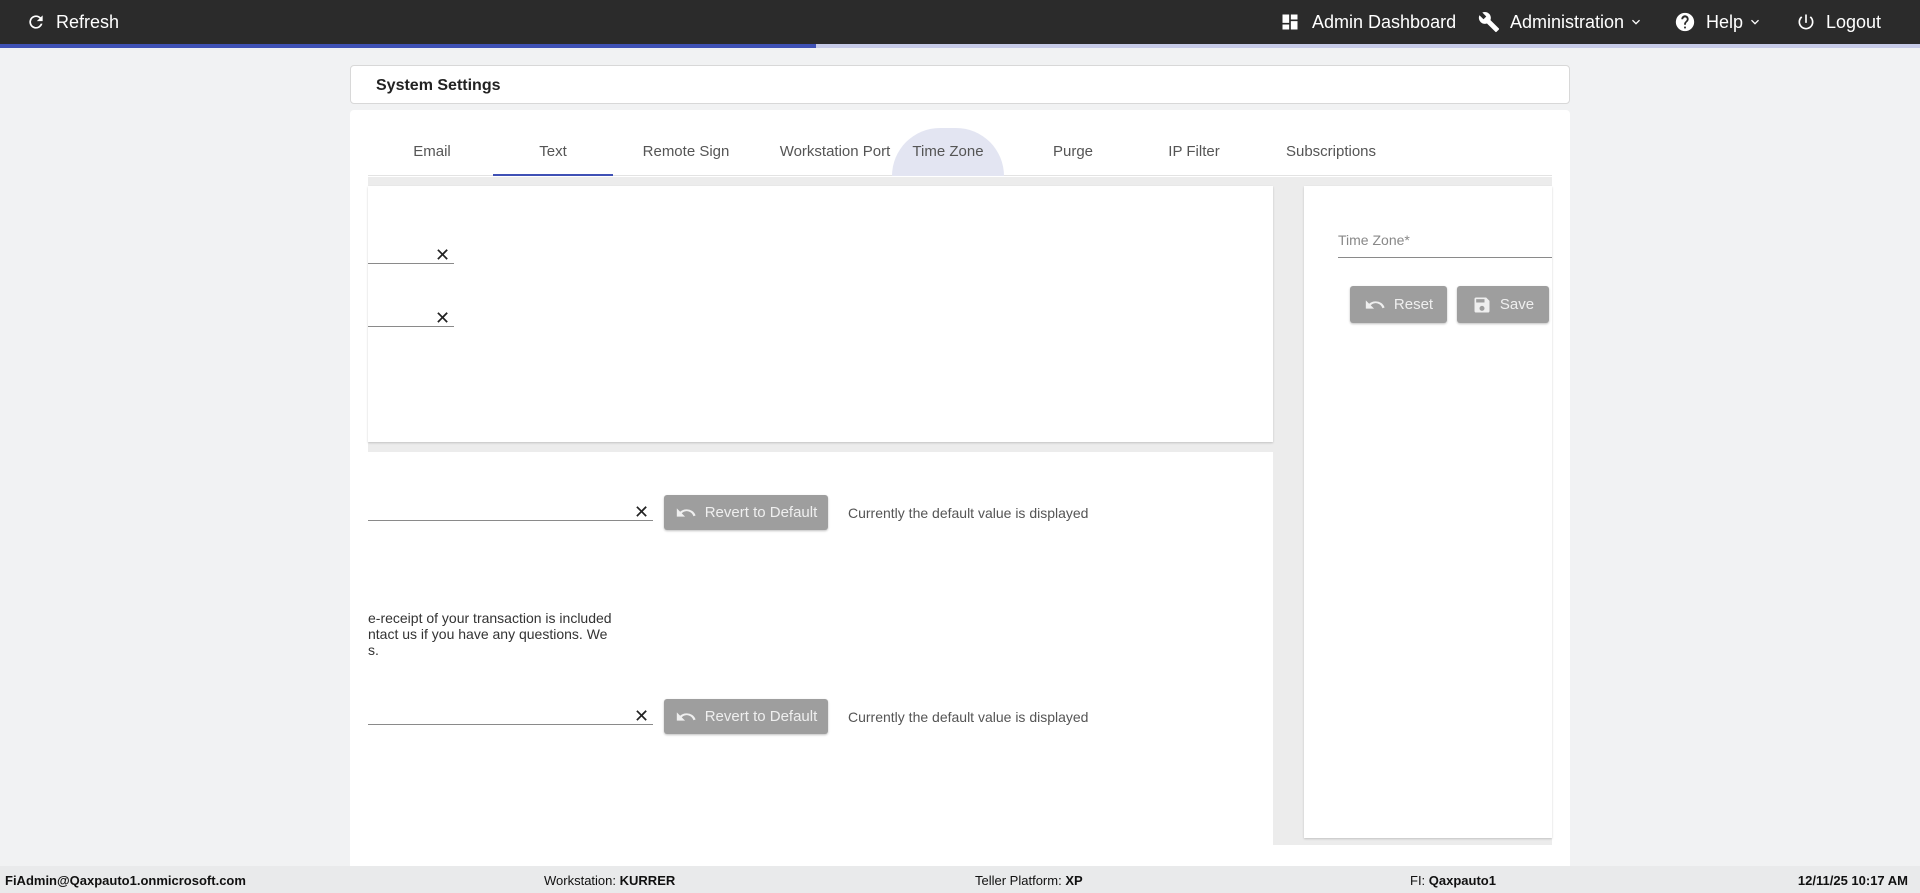  What do you see at coordinates (1331, 152) in the screenshot?
I see `tab-subscriptions: Subscriptions` at bounding box center [1331, 152].